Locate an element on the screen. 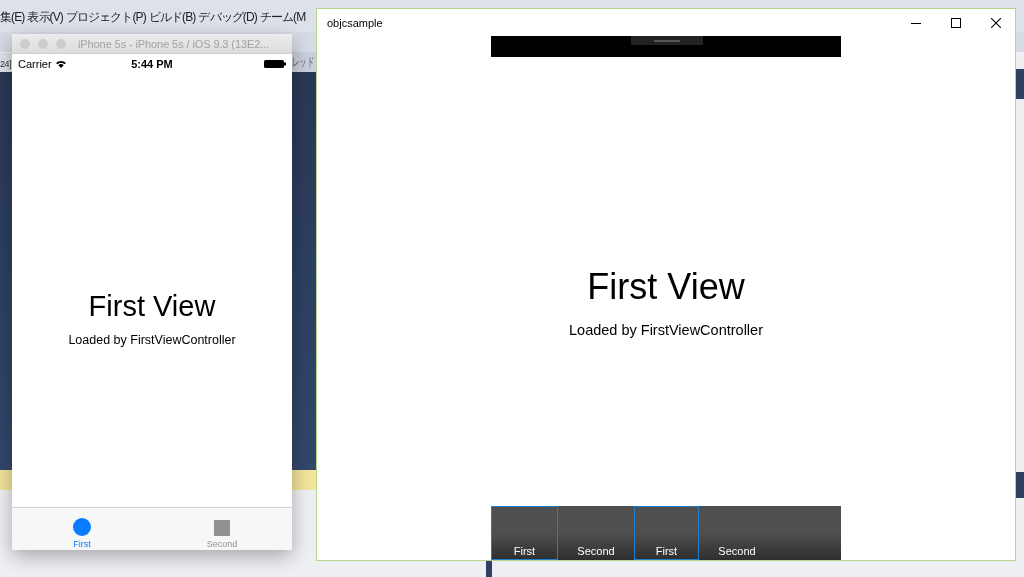  wifi-icon is located at coordinates (60, 63).